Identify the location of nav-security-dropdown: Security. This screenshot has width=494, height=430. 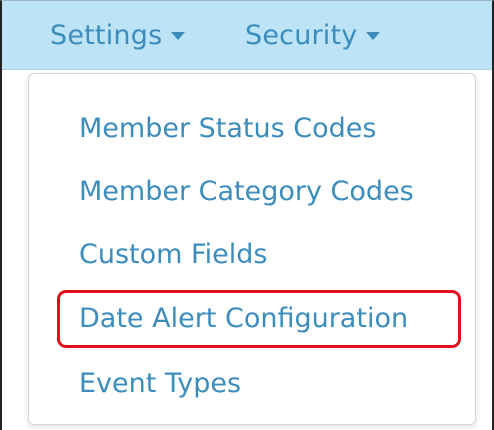
(313, 35).